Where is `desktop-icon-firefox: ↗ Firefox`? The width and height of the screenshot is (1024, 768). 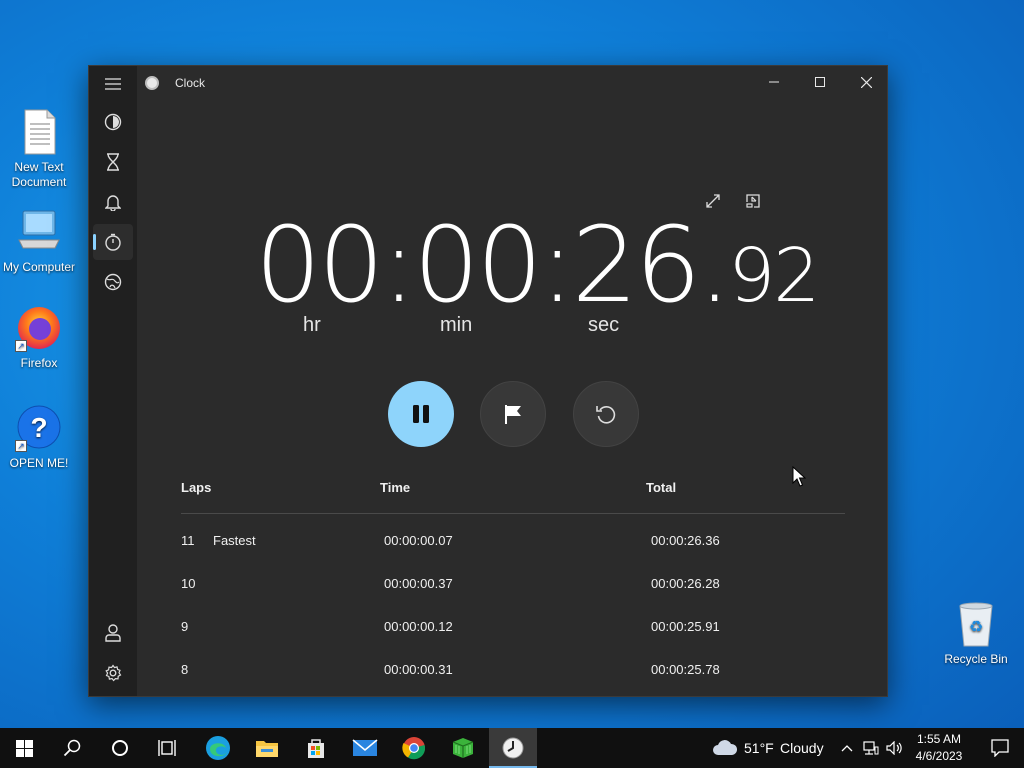
desktop-icon-firefox: ↗ Firefox is located at coordinates (39, 337).